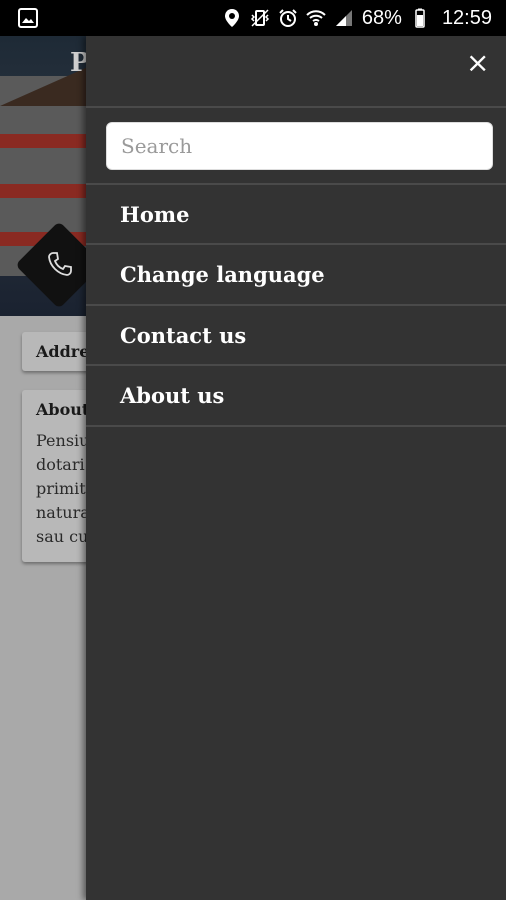 The height and width of the screenshot is (900, 506). What do you see at coordinates (343, 18) in the screenshot?
I see `signal-icon` at bounding box center [343, 18].